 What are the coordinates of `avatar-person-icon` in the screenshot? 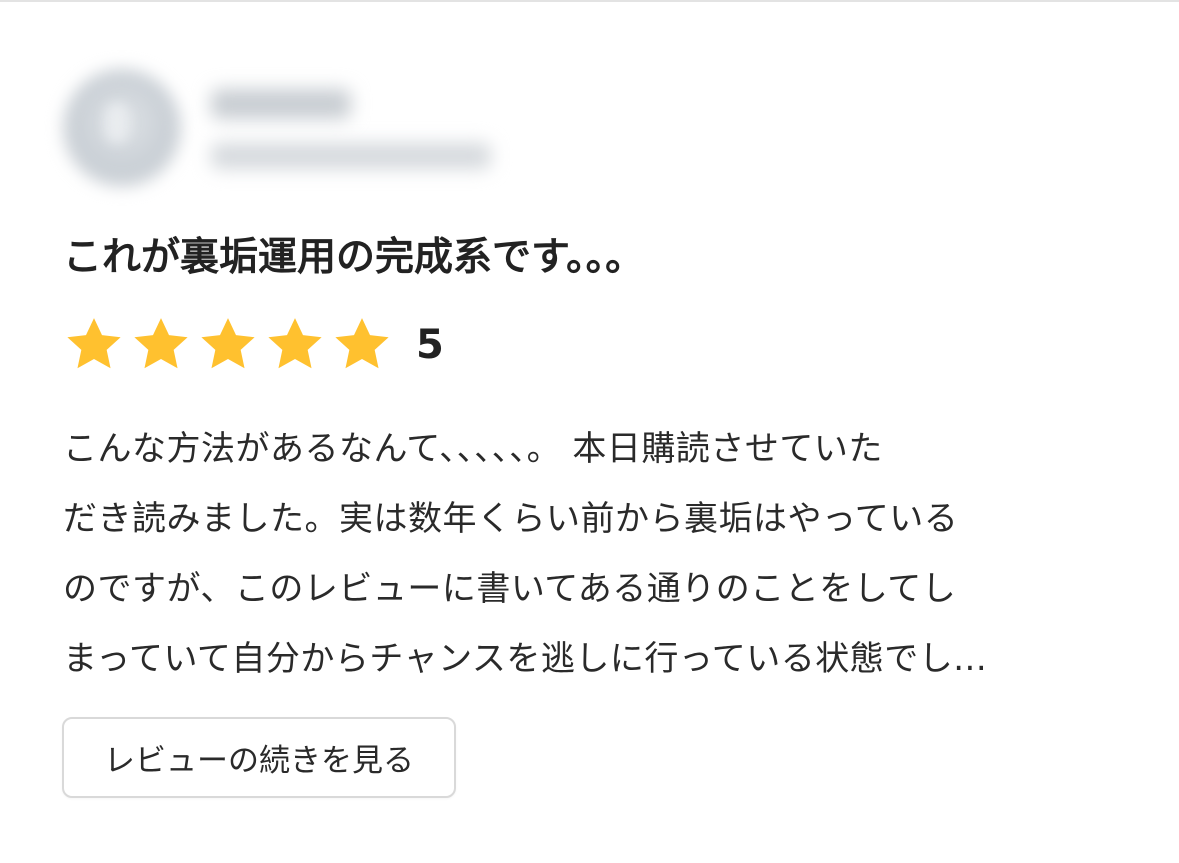 It's located at (117, 123).